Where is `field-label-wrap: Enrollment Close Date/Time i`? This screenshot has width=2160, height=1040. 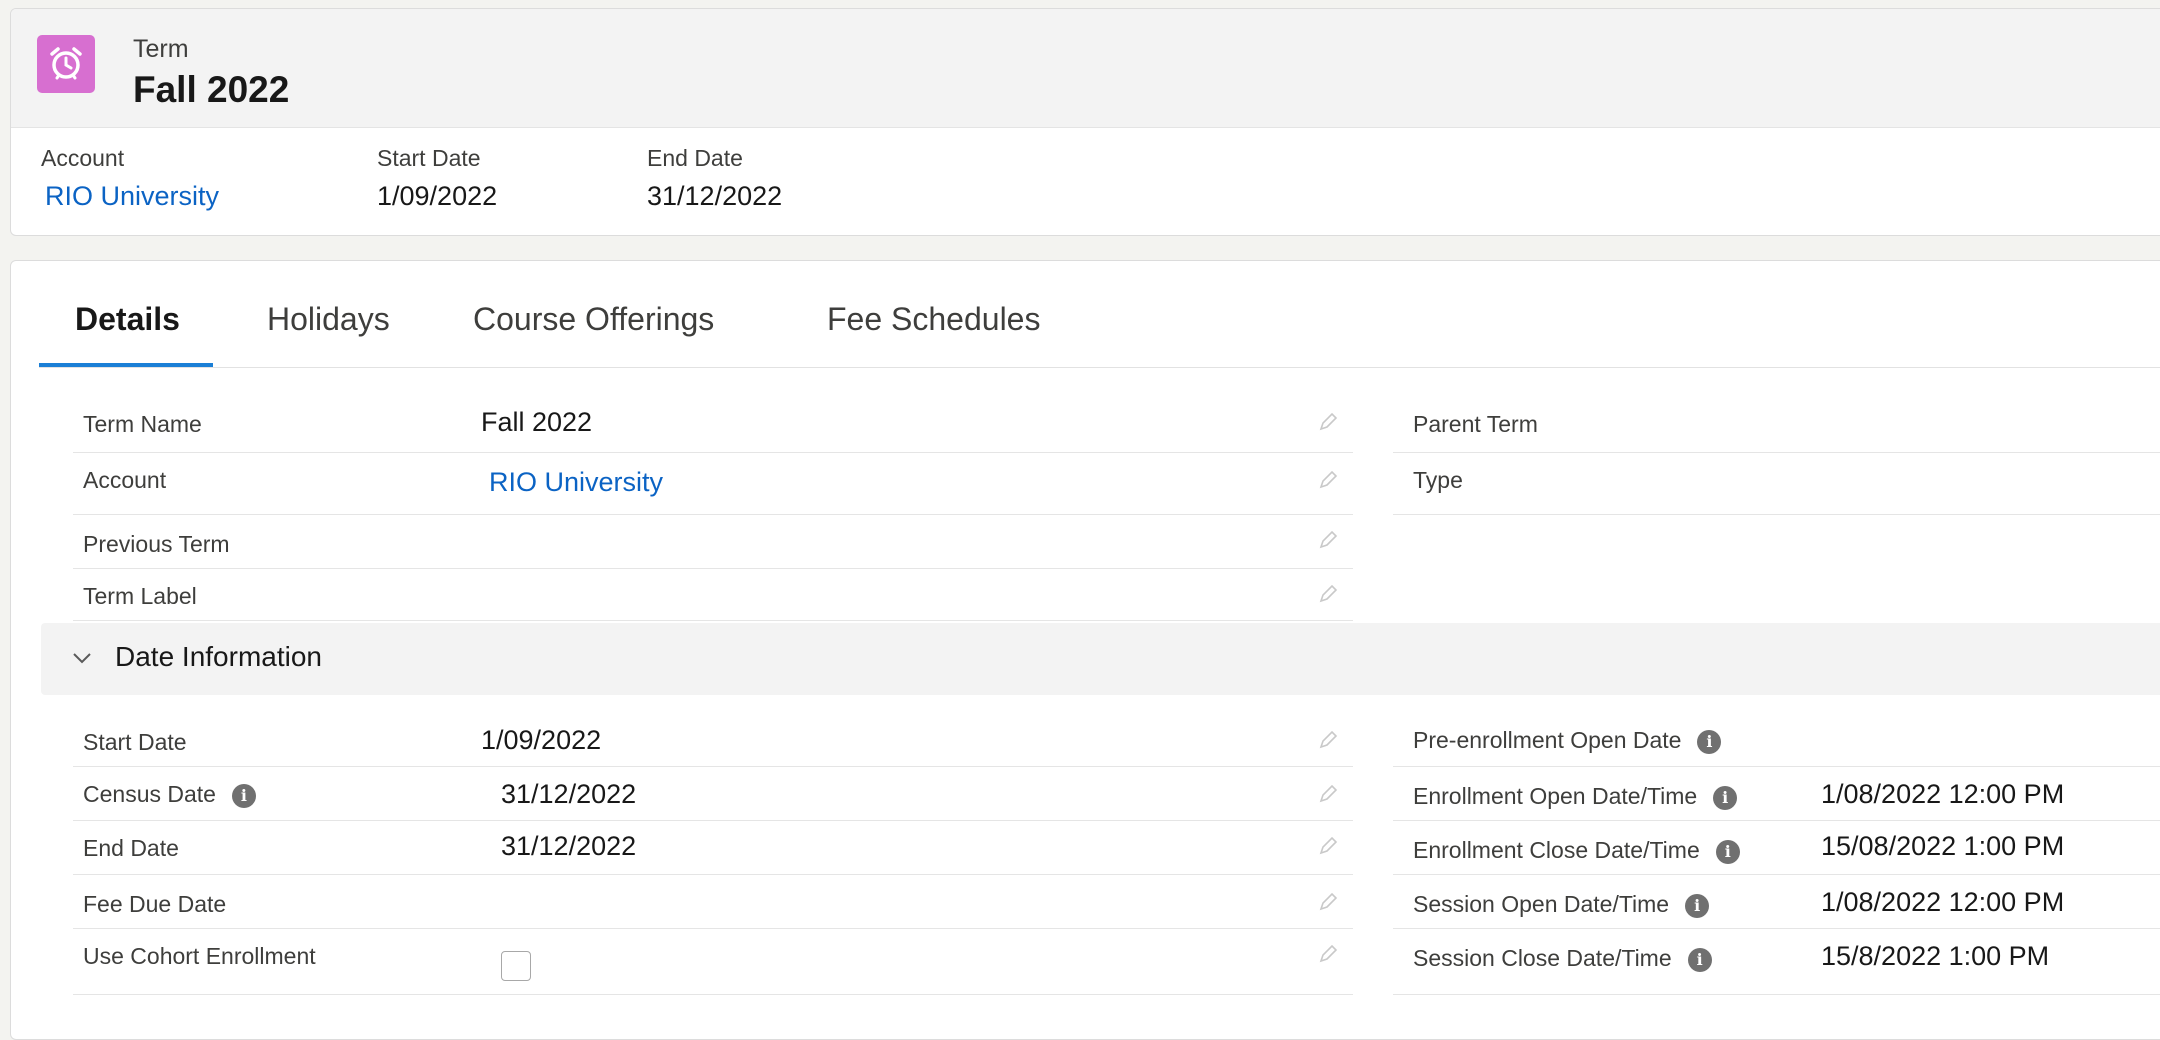
field-label-wrap: Enrollment Close Date/Time i is located at coordinates (1576, 850).